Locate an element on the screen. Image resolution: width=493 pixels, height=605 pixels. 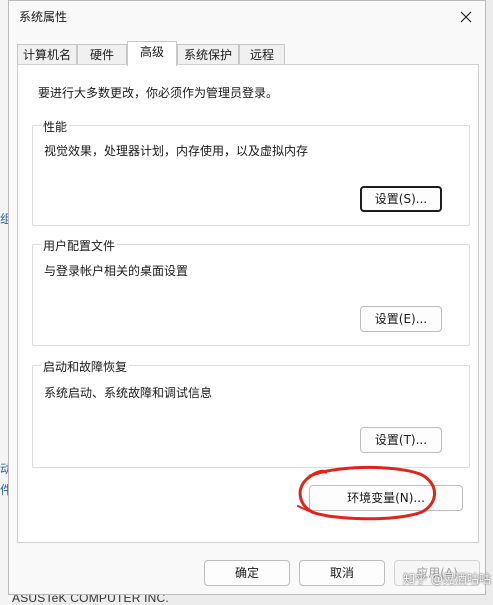
startup-recovery-group-label: 启动和故障恢复 is located at coordinates (85, 366).